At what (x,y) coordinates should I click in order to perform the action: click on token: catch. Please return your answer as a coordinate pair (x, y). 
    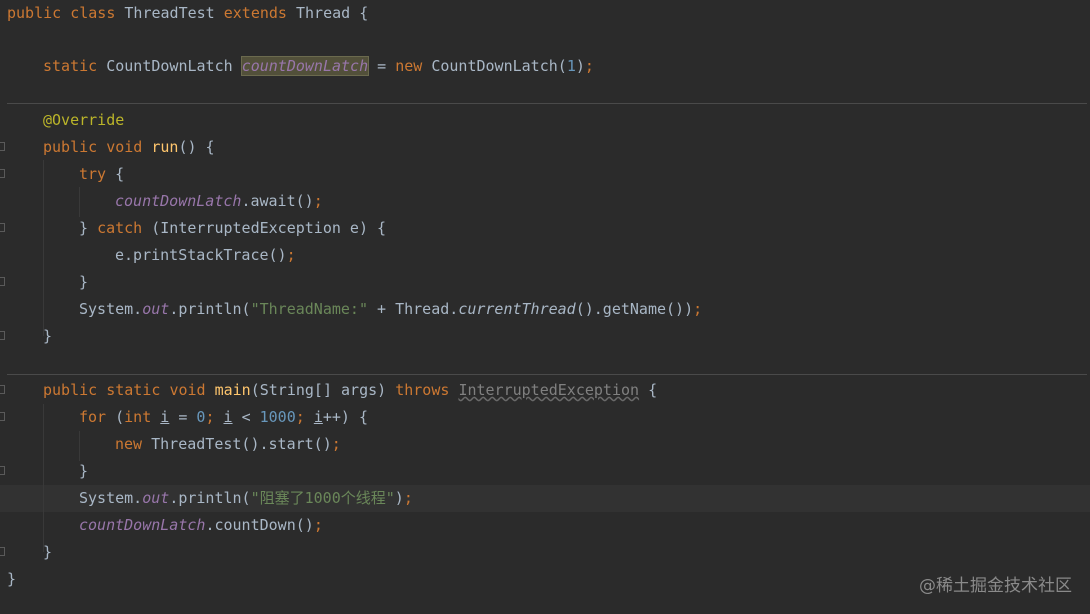
    Looking at the image, I should click on (120, 228).